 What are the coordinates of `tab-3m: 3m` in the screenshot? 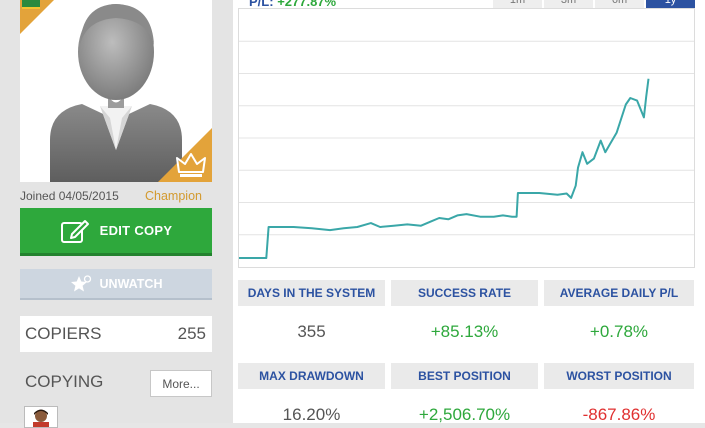 It's located at (568, 4).